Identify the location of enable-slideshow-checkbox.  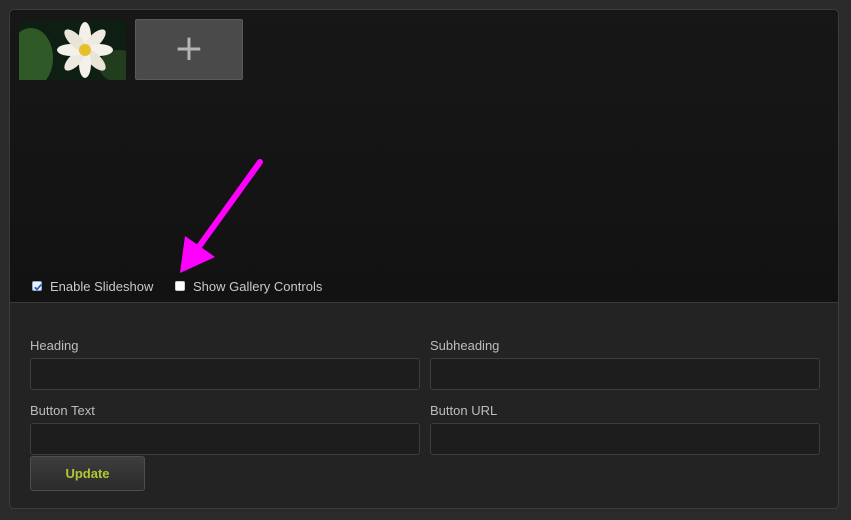
(37, 286).